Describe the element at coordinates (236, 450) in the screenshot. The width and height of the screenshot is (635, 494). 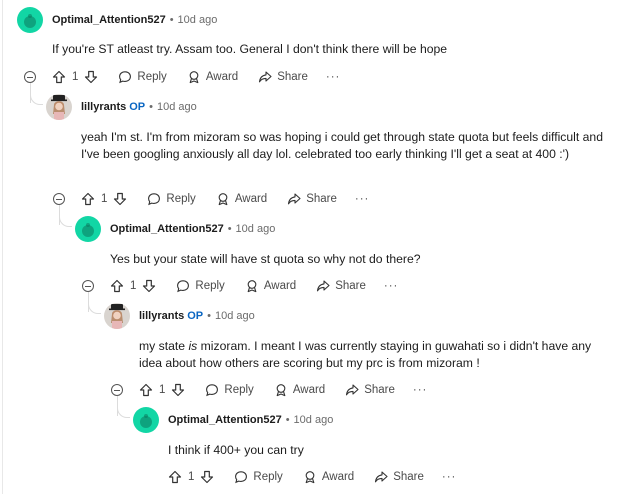
I see `comment-text: I think if 400+ you can try` at that location.